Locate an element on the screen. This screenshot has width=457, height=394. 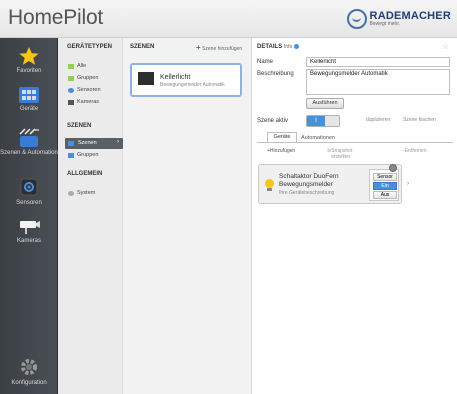
snapshot-button: ⊖ Snapshot erstellen is located at coordinates (339, 154).